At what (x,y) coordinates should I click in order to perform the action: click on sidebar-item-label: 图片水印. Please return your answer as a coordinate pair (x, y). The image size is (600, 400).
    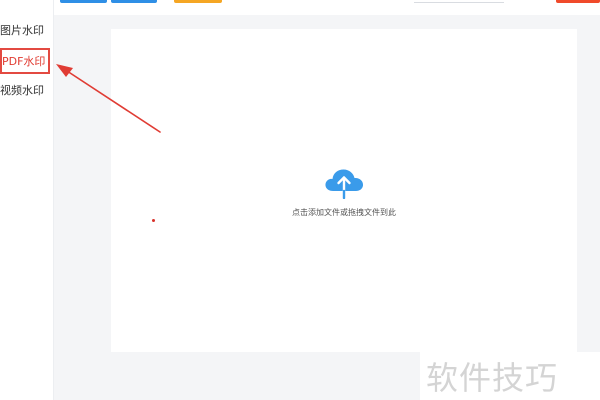
    Looking at the image, I should click on (22, 30).